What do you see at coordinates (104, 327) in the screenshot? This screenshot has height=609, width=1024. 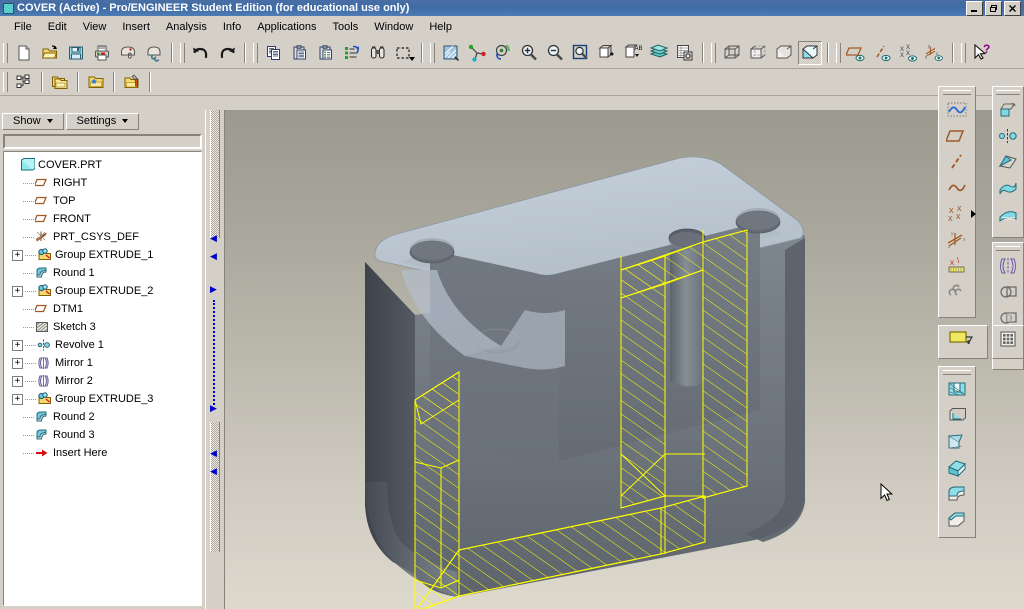 I see `tree-node-sketch-3: Sketch 3` at bounding box center [104, 327].